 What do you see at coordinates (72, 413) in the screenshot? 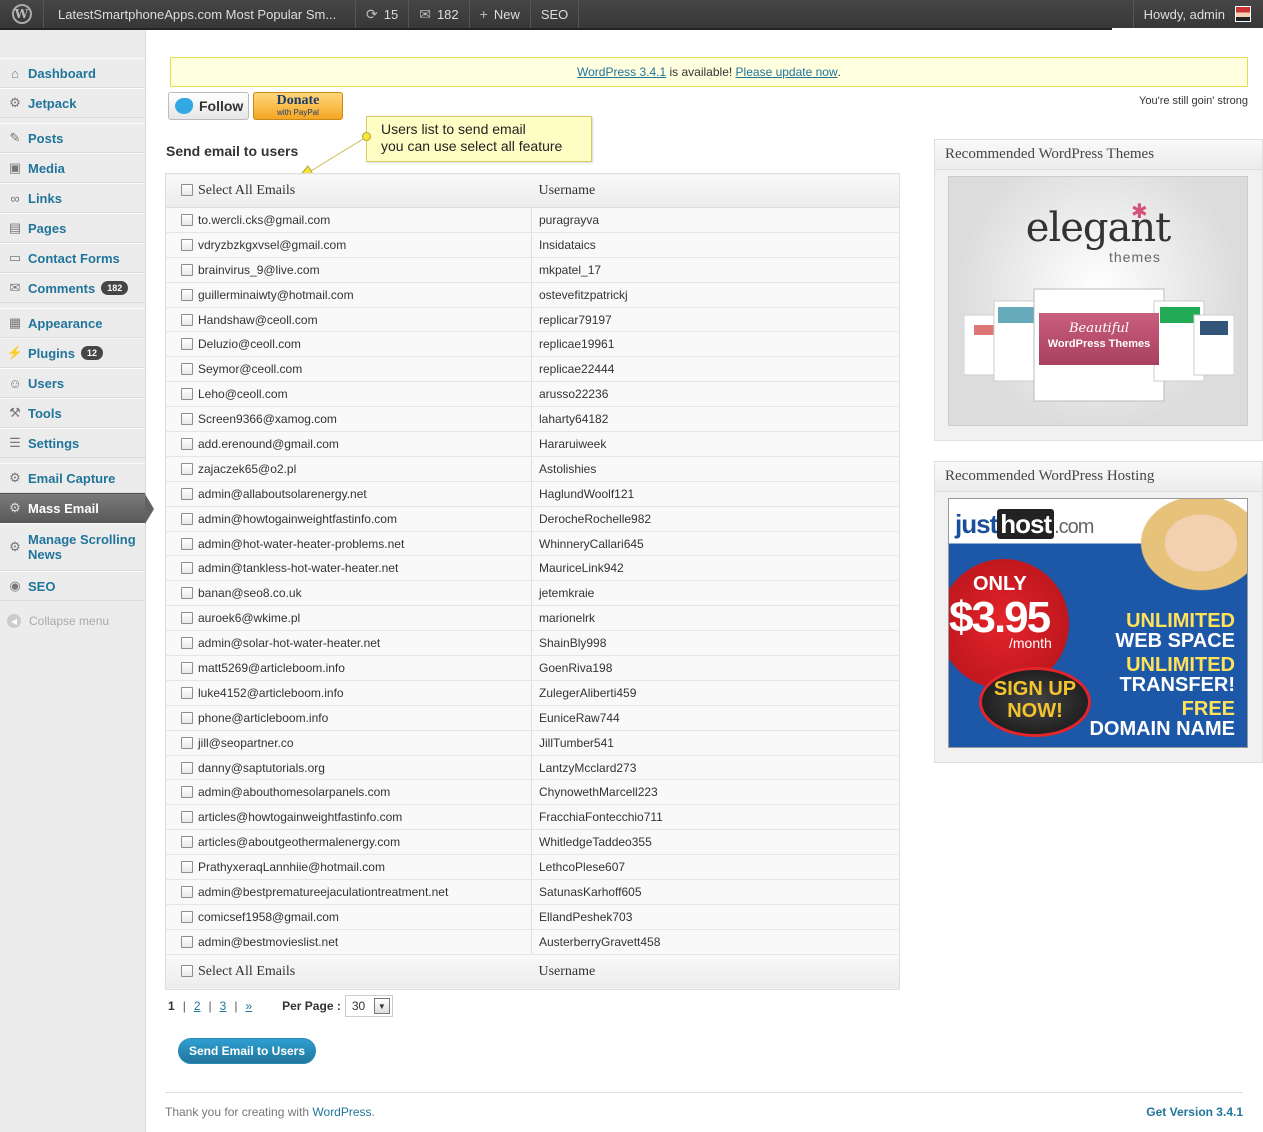
I see `sidebar-item-tools: ⚒ Tools` at bounding box center [72, 413].